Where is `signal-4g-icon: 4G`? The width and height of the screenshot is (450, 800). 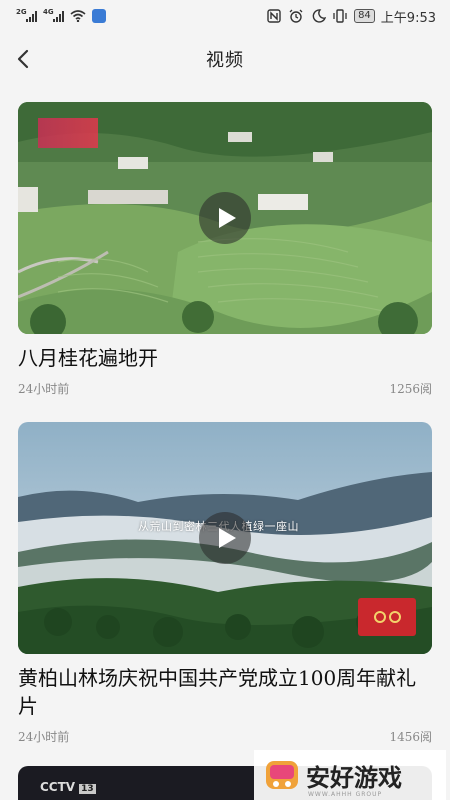 signal-4g-icon: 4G is located at coordinates (53, 15).